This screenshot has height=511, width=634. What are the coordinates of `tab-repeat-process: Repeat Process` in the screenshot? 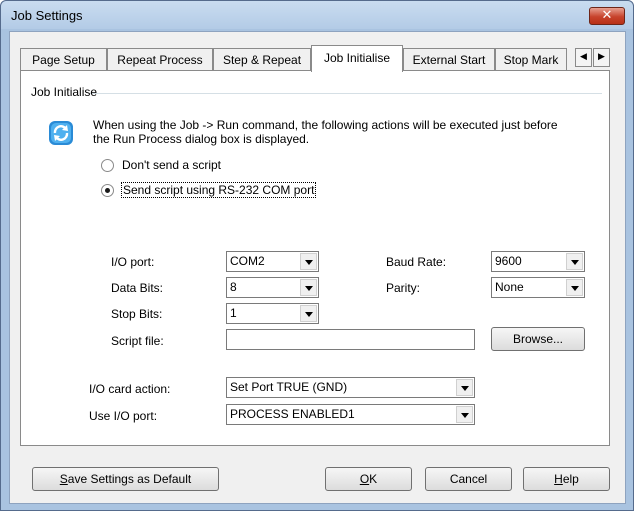 It's located at (160, 59).